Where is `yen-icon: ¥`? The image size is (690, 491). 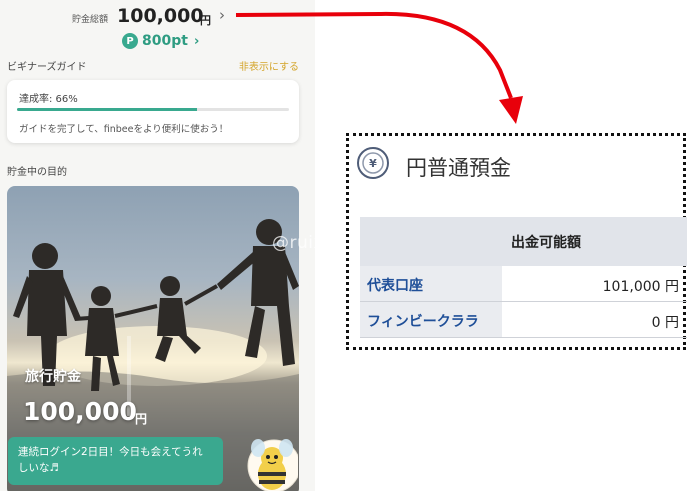
yen-icon: ¥ is located at coordinates (373, 163).